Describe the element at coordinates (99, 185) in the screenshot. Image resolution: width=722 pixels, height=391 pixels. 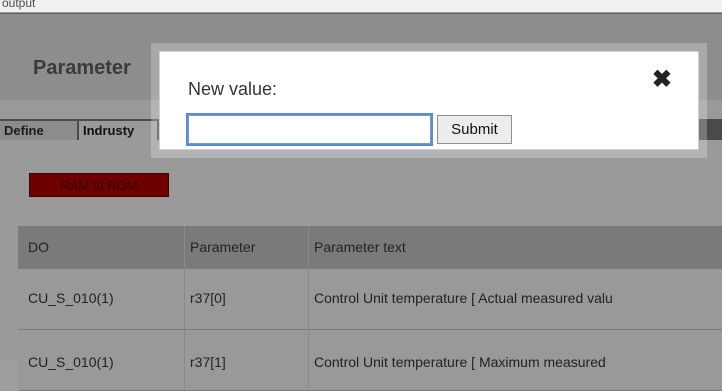
I see `ram-to-rom-button: RAM to ROM` at that location.